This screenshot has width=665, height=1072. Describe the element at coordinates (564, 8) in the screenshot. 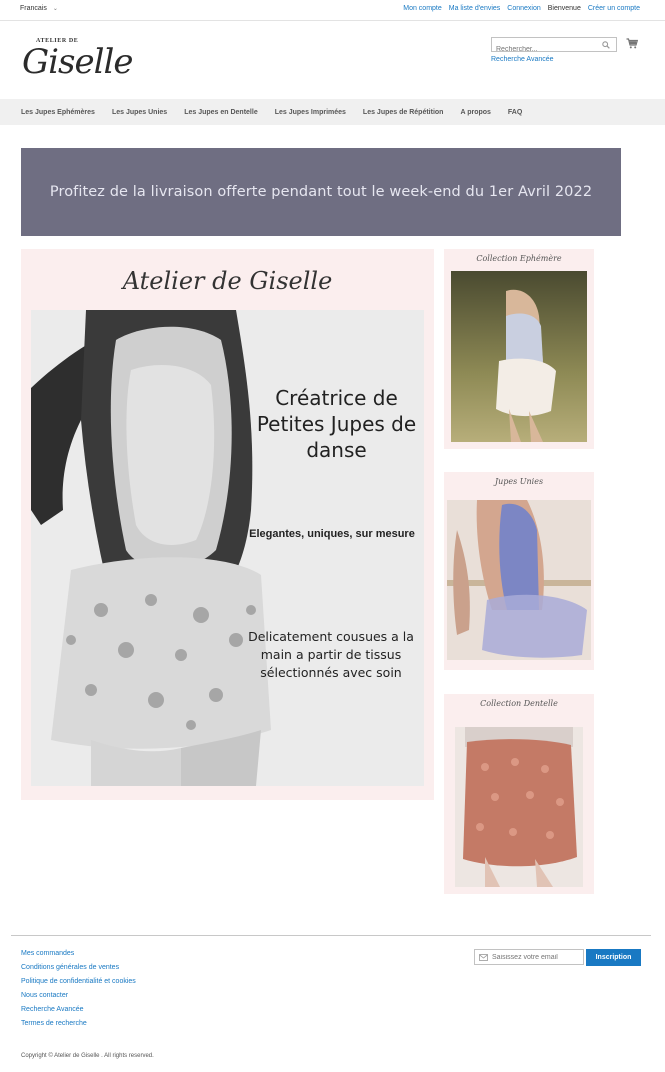

I see `welcome-text: Bienvenue` at that location.